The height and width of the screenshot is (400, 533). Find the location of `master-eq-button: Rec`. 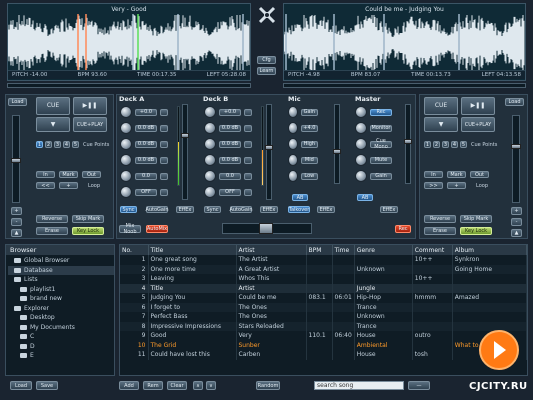

master-eq-button: Rec is located at coordinates (381, 112).